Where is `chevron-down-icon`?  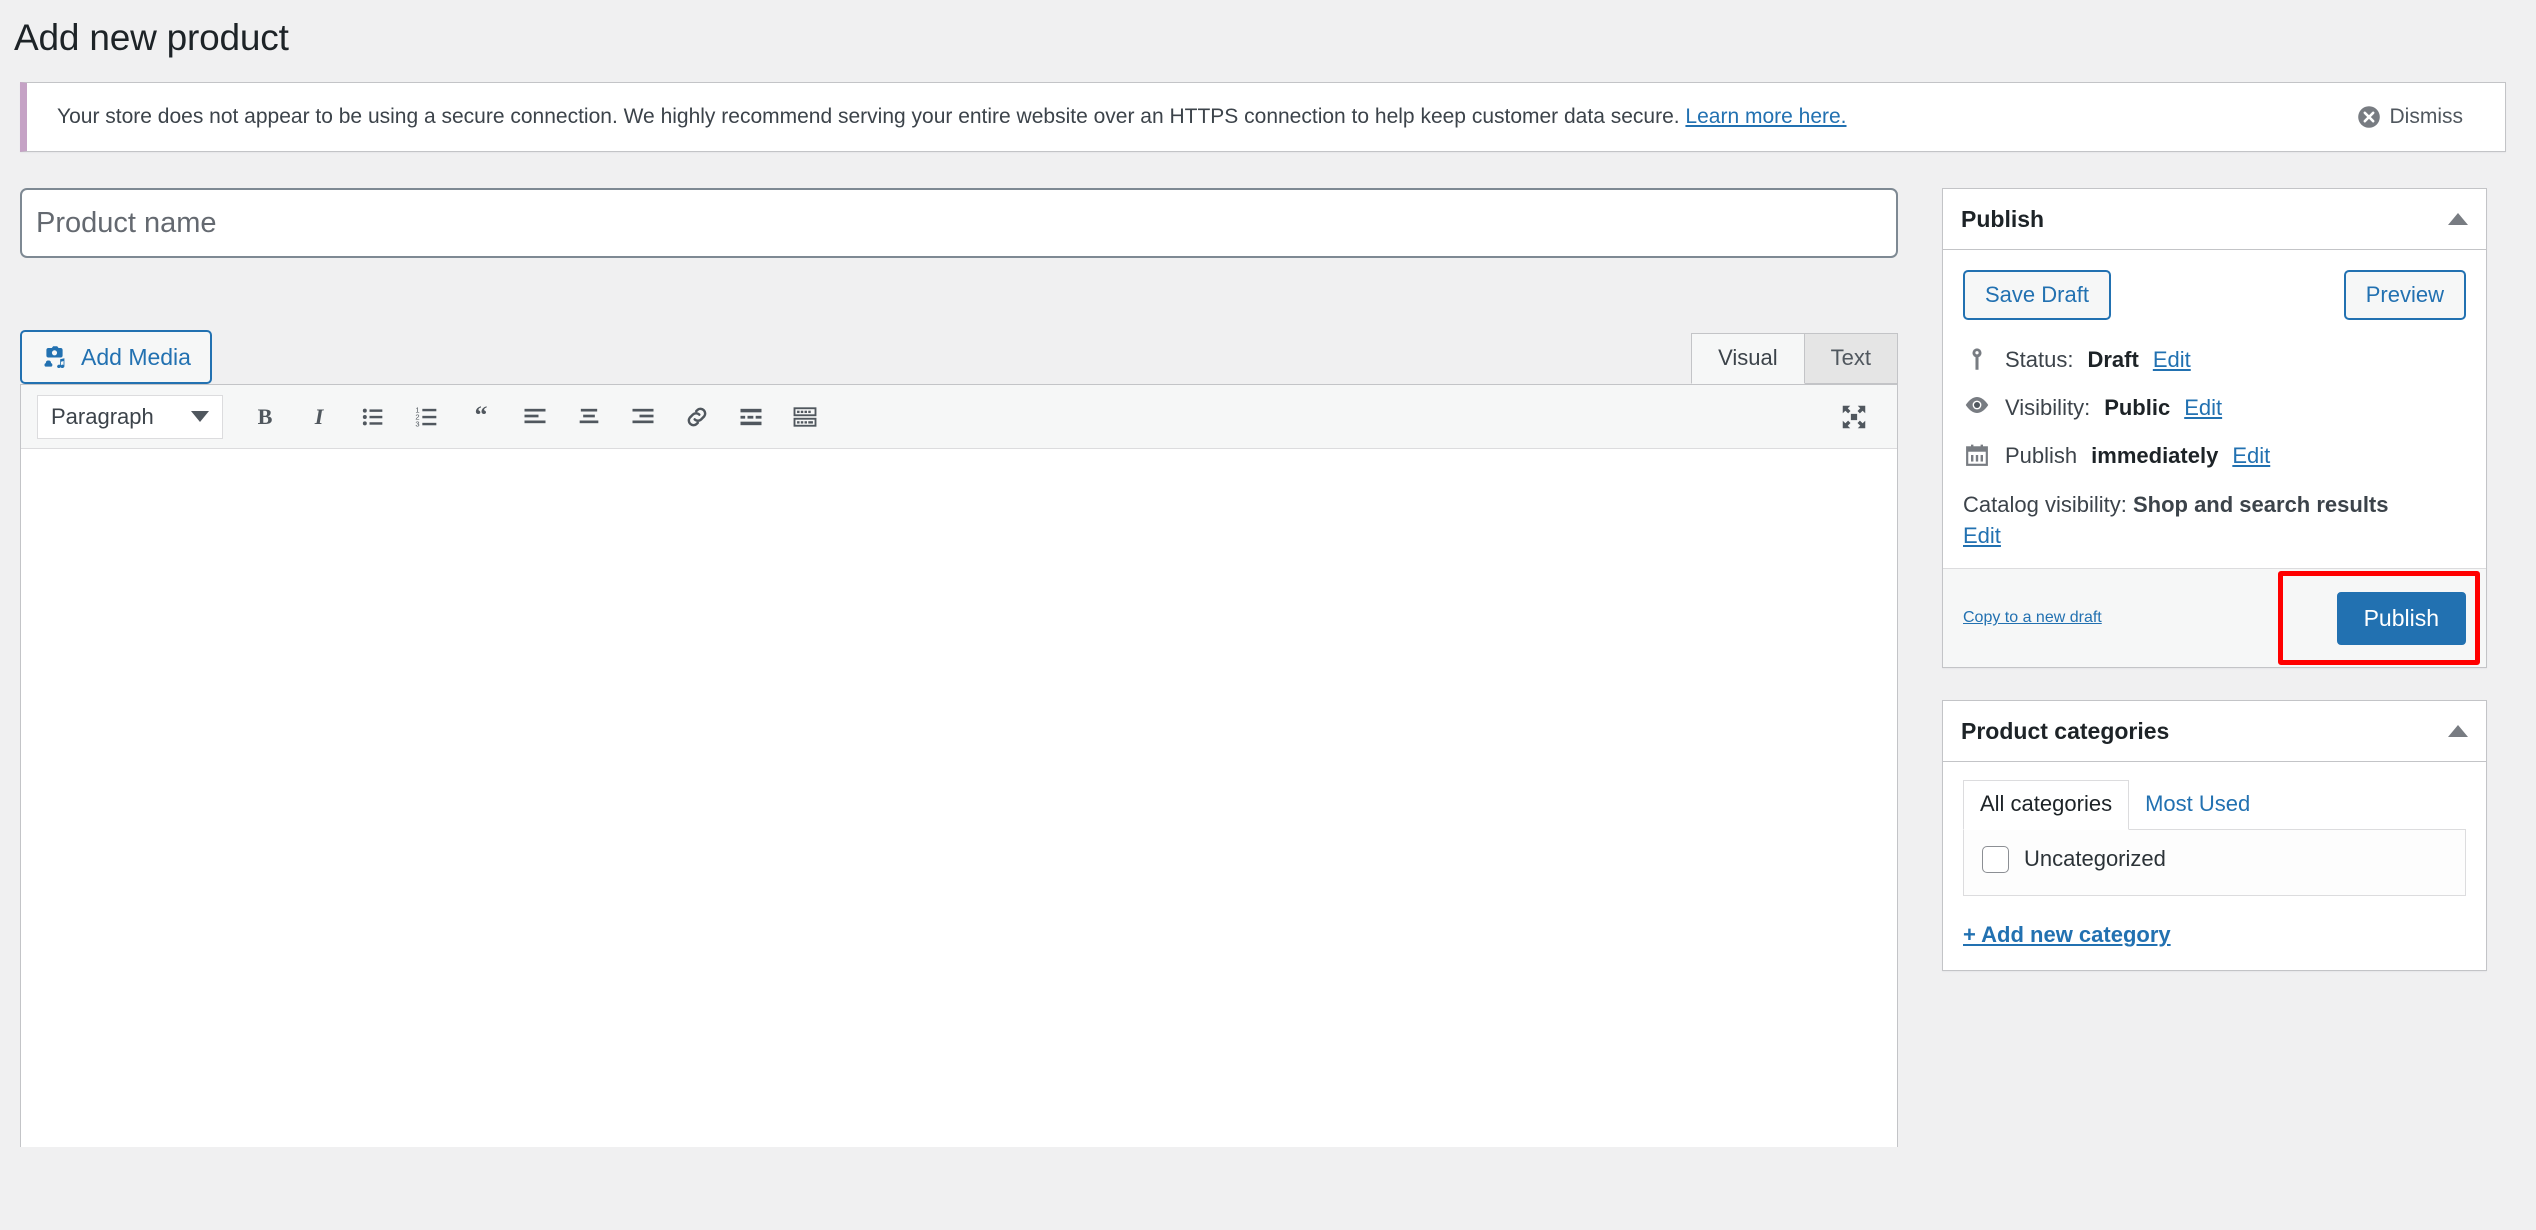 chevron-down-icon is located at coordinates (200, 417).